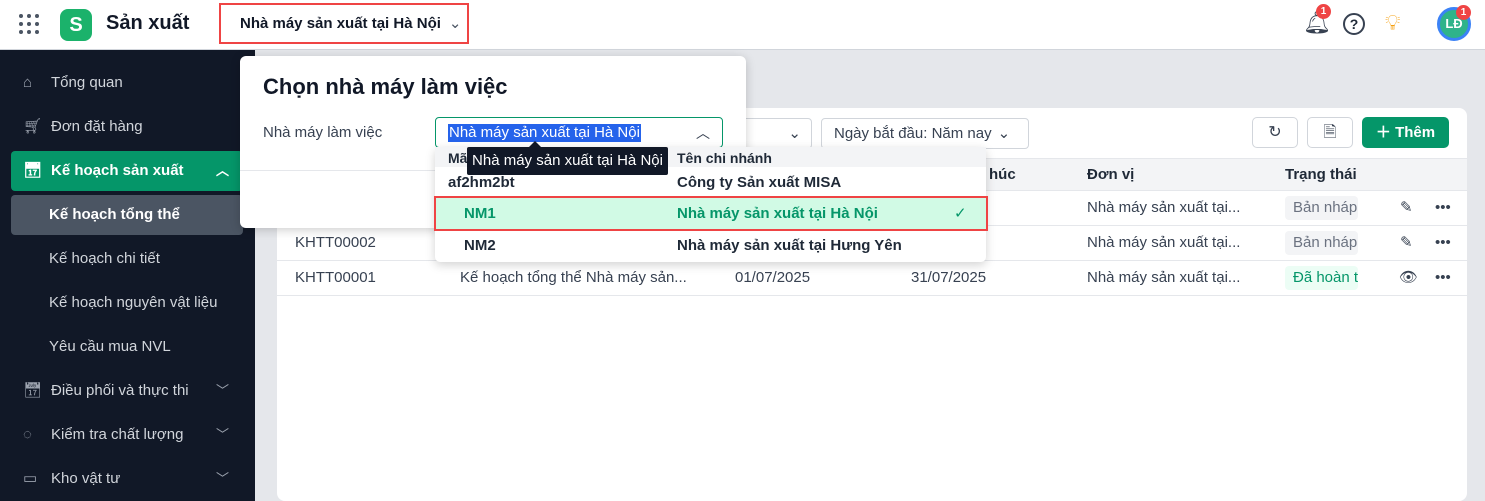  Describe the element at coordinates (117, 434) in the screenshot. I see `sidebar-item-label: Kiểm tra chất lượng` at that location.